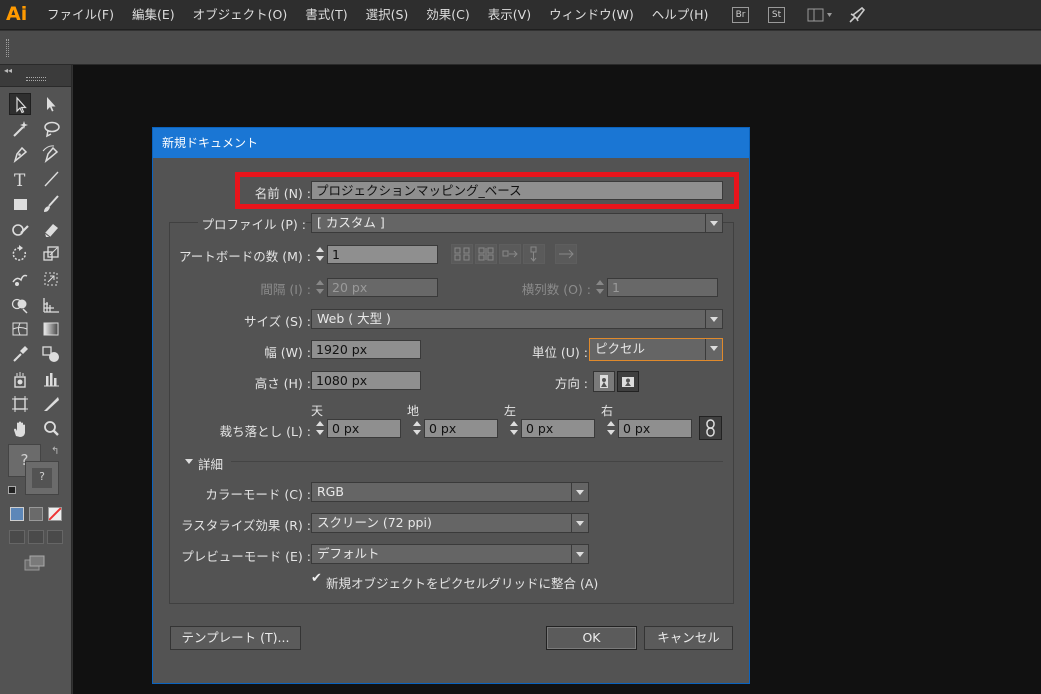  I want to click on line-tool-icon, so click(51, 179).